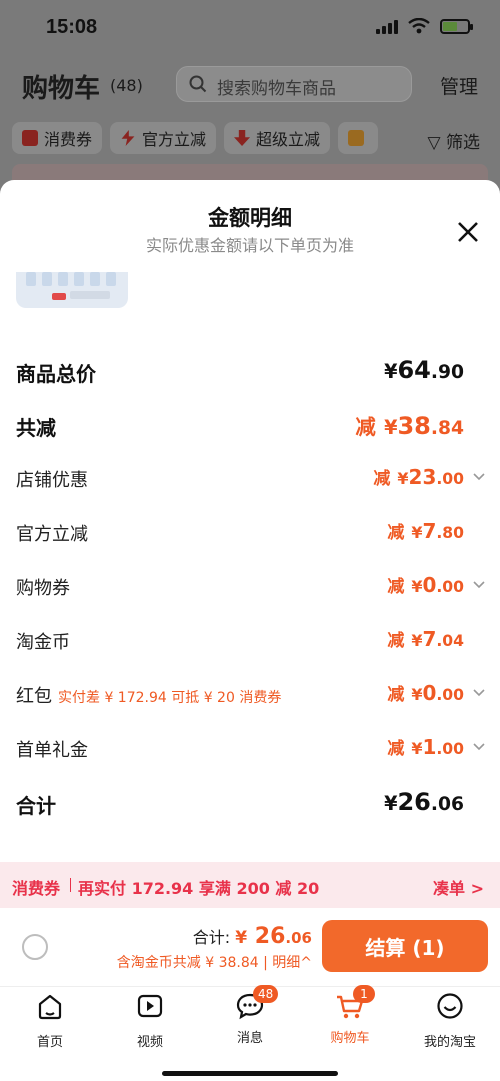 The height and width of the screenshot is (1081, 500). Describe the element at coordinates (405, 946) in the screenshot. I see `checkout-button: 结算 (1)` at that location.